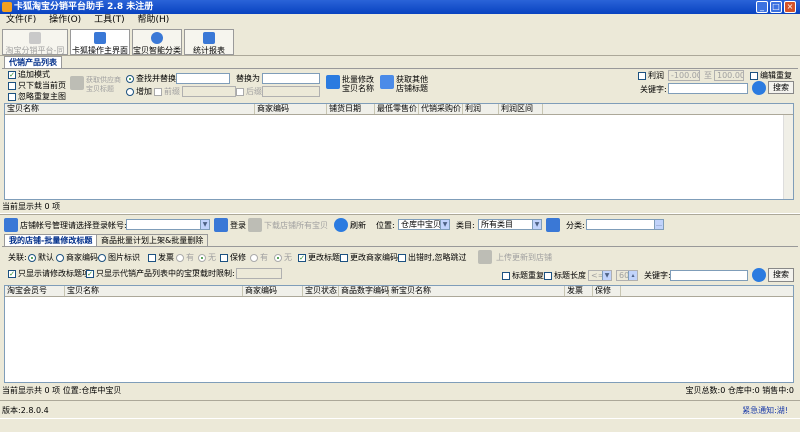 The image size is (800, 432). What do you see at coordinates (708, 88) in the screenshot?
I see `keyword-input` at bounding box center [708, 88].